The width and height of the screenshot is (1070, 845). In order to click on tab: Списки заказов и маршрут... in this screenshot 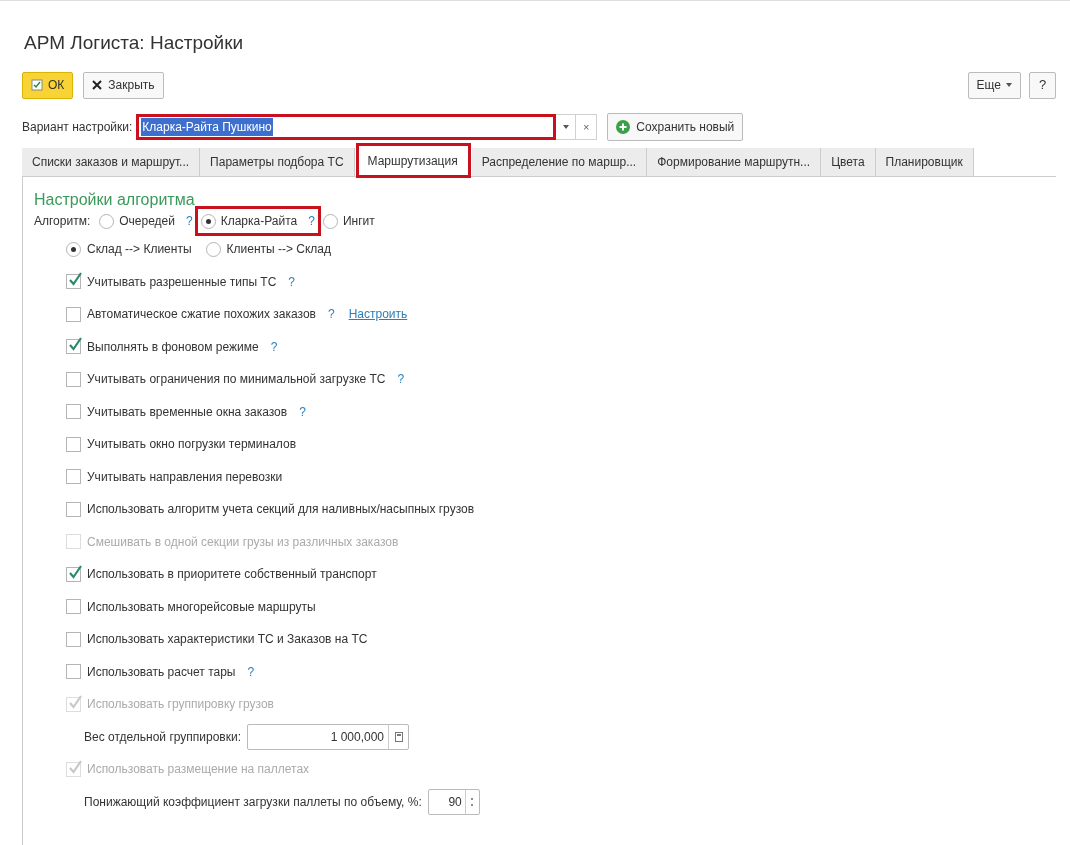, I will do `click(111, 162)`.